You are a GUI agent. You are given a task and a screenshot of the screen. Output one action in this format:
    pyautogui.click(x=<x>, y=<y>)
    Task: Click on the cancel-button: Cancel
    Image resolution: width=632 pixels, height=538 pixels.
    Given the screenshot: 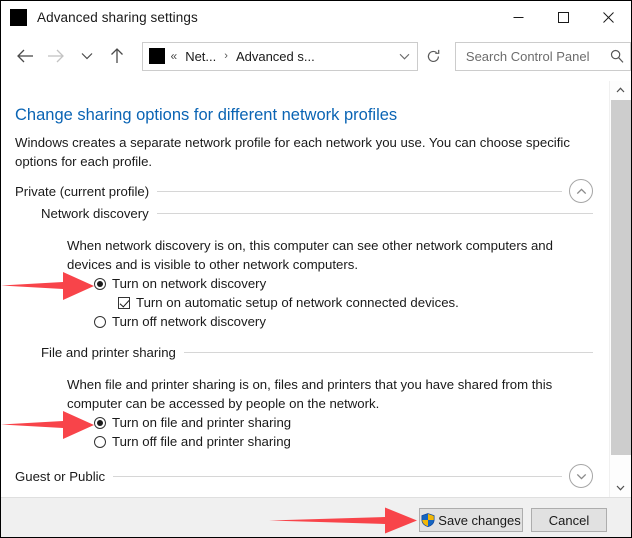 What is the action you would take?
    pyautogui.click(x=569, y=520)
    